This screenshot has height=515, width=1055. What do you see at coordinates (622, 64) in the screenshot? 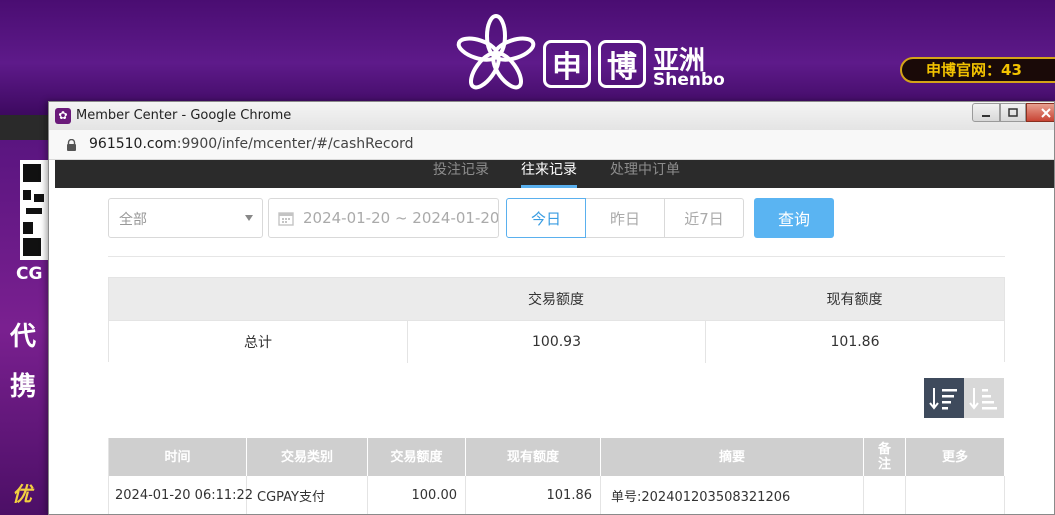
I see `logo-character-box: 博` at bounding box center [622, 64].